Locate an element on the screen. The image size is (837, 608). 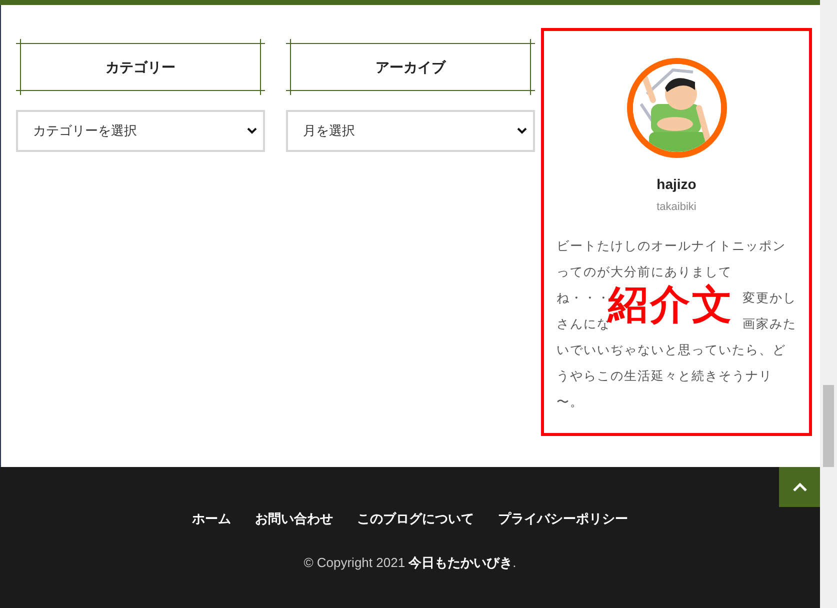
copyright-text: © Copyright 2021 今日もたかいびき. is located at coordinates (410, 563).